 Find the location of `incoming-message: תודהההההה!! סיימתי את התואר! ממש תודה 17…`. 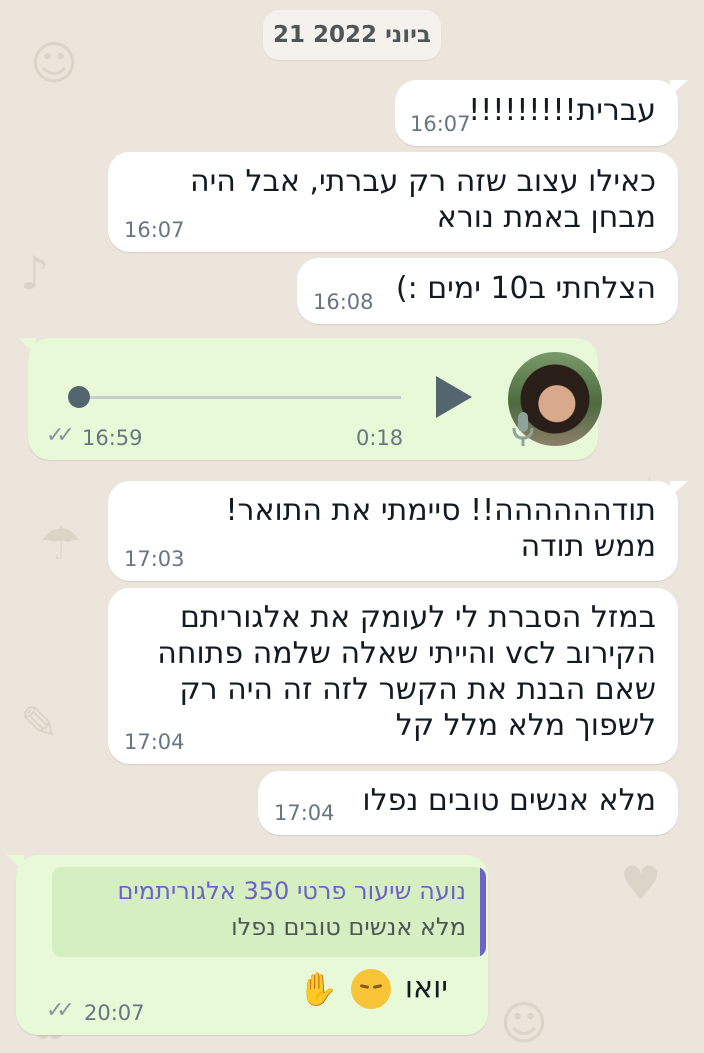

incoming-message: תודהההההה!! סיימתי את התואר! ממש תודה 17… is located at coordinates (398, 531).